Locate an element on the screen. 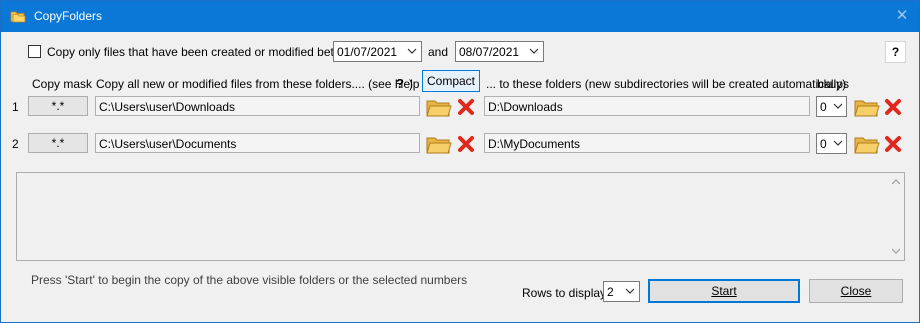 Image resolution: width=920 pixels, height=323 pixels. destination-folder-field: D:\MyDocuments is located at coordinates (647, 143).